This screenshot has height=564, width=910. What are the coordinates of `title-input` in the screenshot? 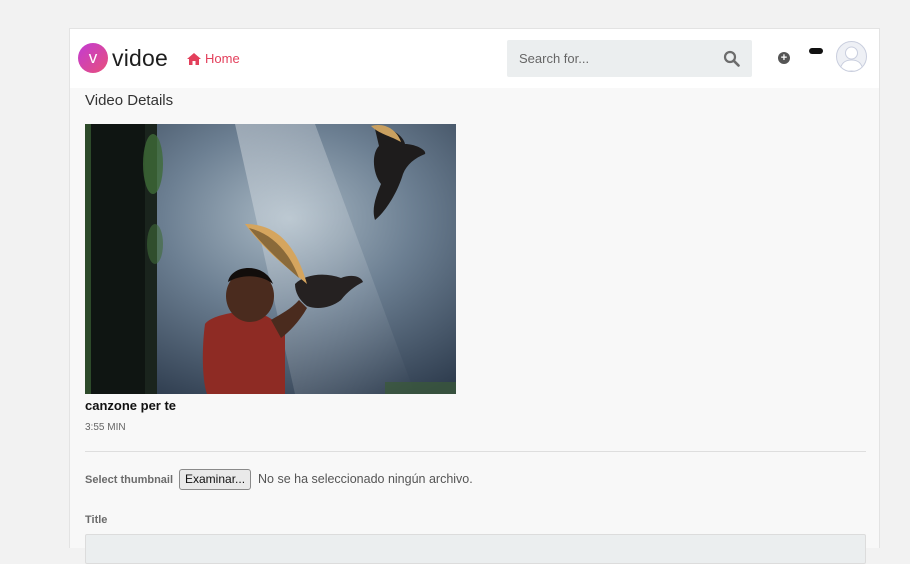 It's located at (475, 549).